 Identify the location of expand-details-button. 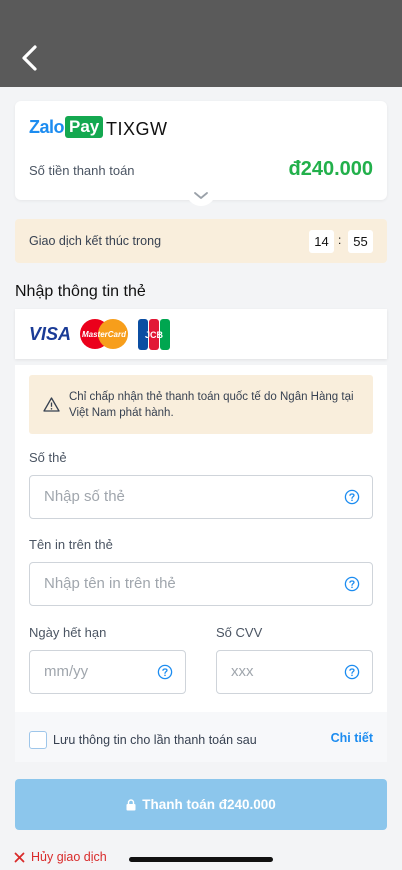
(201, 196).